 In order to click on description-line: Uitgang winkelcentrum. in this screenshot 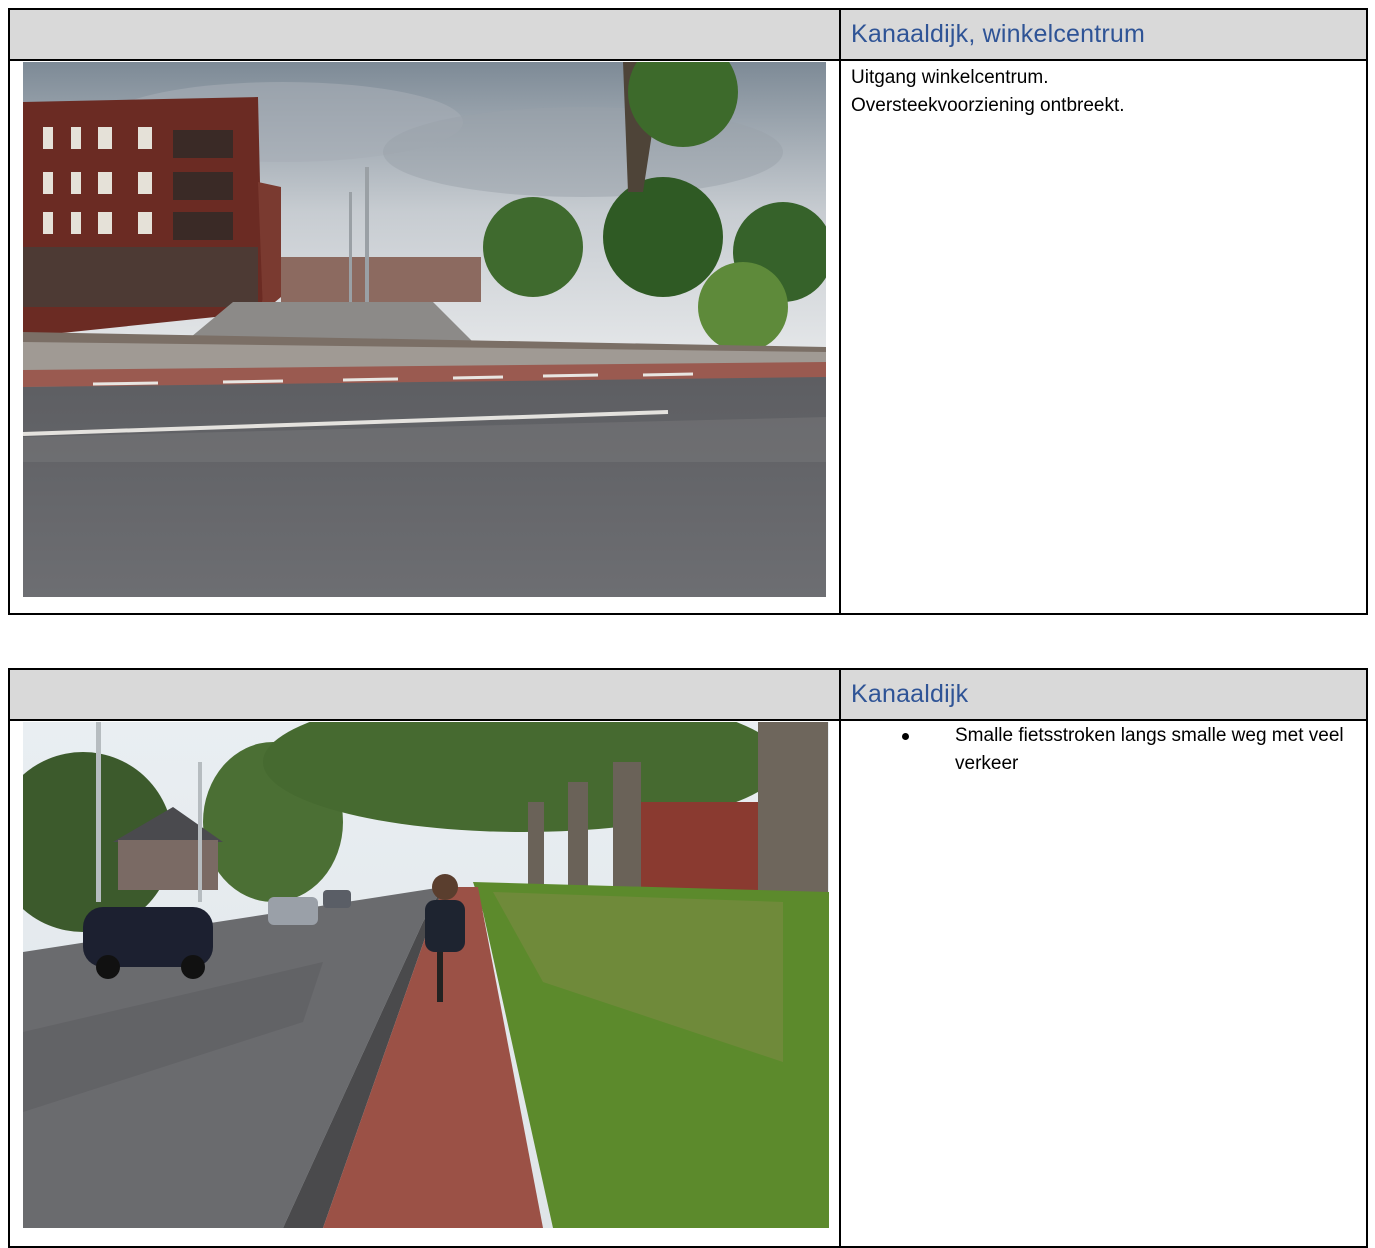, I will do `click(950, 77)`.